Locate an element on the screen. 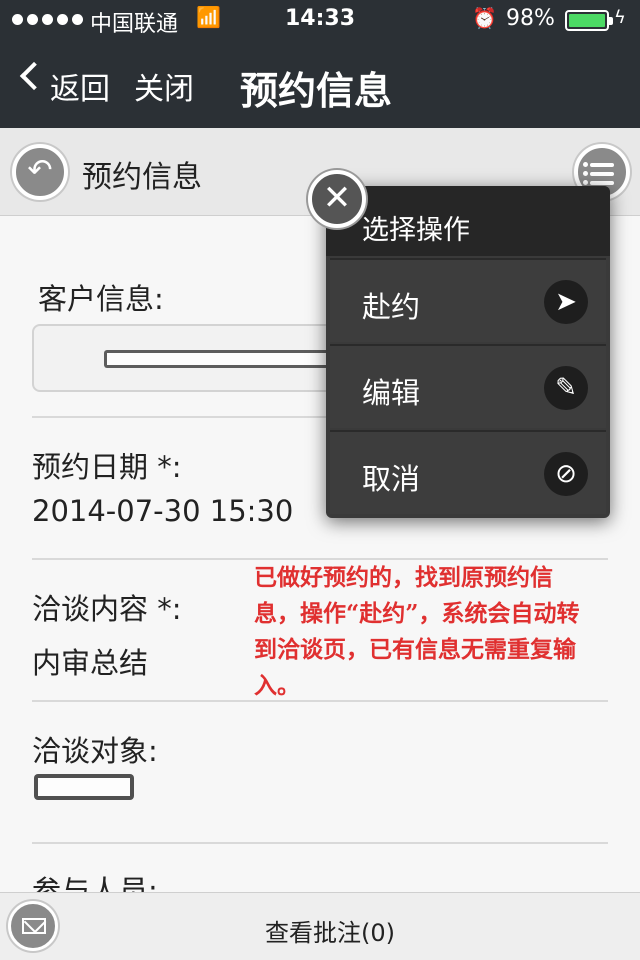 The image size is (640, 960). menu-item-attend: 赴约 ➤ is located at coordinates (468, 300).